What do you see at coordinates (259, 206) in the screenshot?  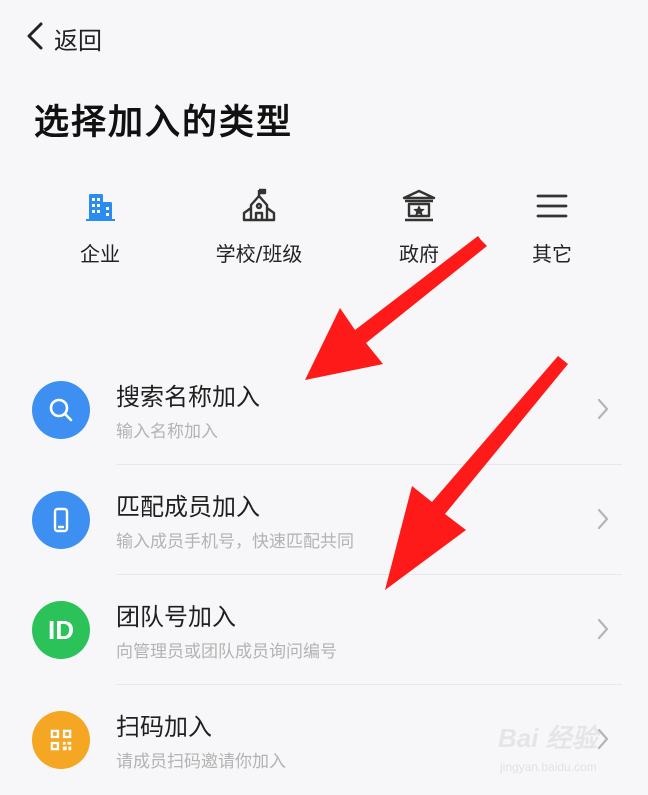 I see `school-icon` at bounding box center [259, 206].